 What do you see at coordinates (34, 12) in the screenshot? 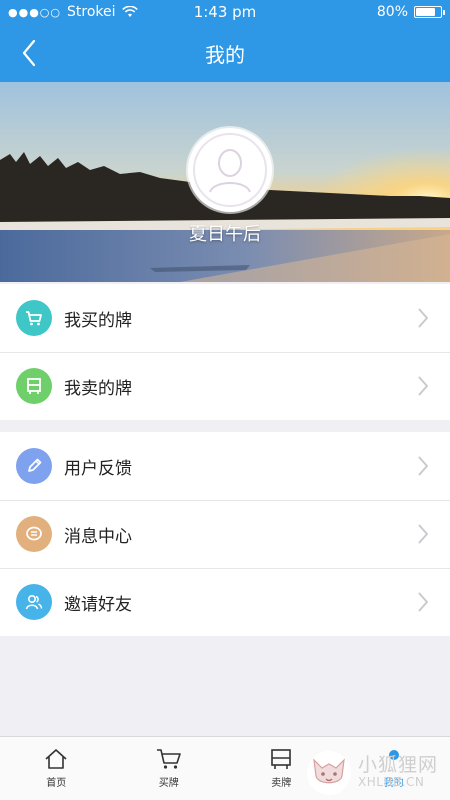
I see `signal-icon: ●●●○○` at bounding box center [34, 12].